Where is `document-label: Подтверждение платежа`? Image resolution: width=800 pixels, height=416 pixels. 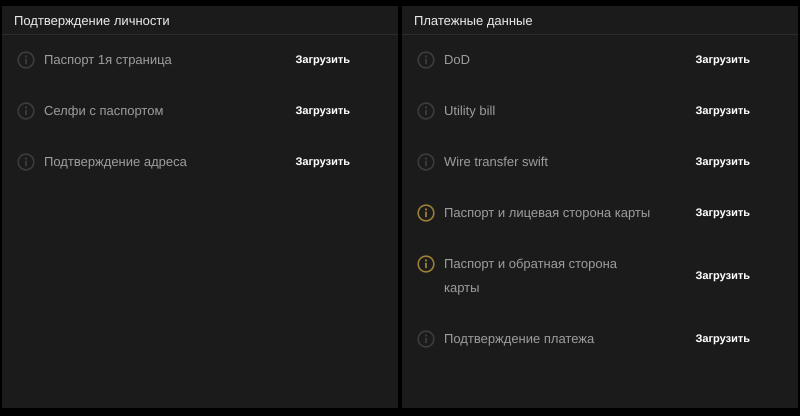 document-label: Подтверждение платежа is located at coordinates (520, 339).